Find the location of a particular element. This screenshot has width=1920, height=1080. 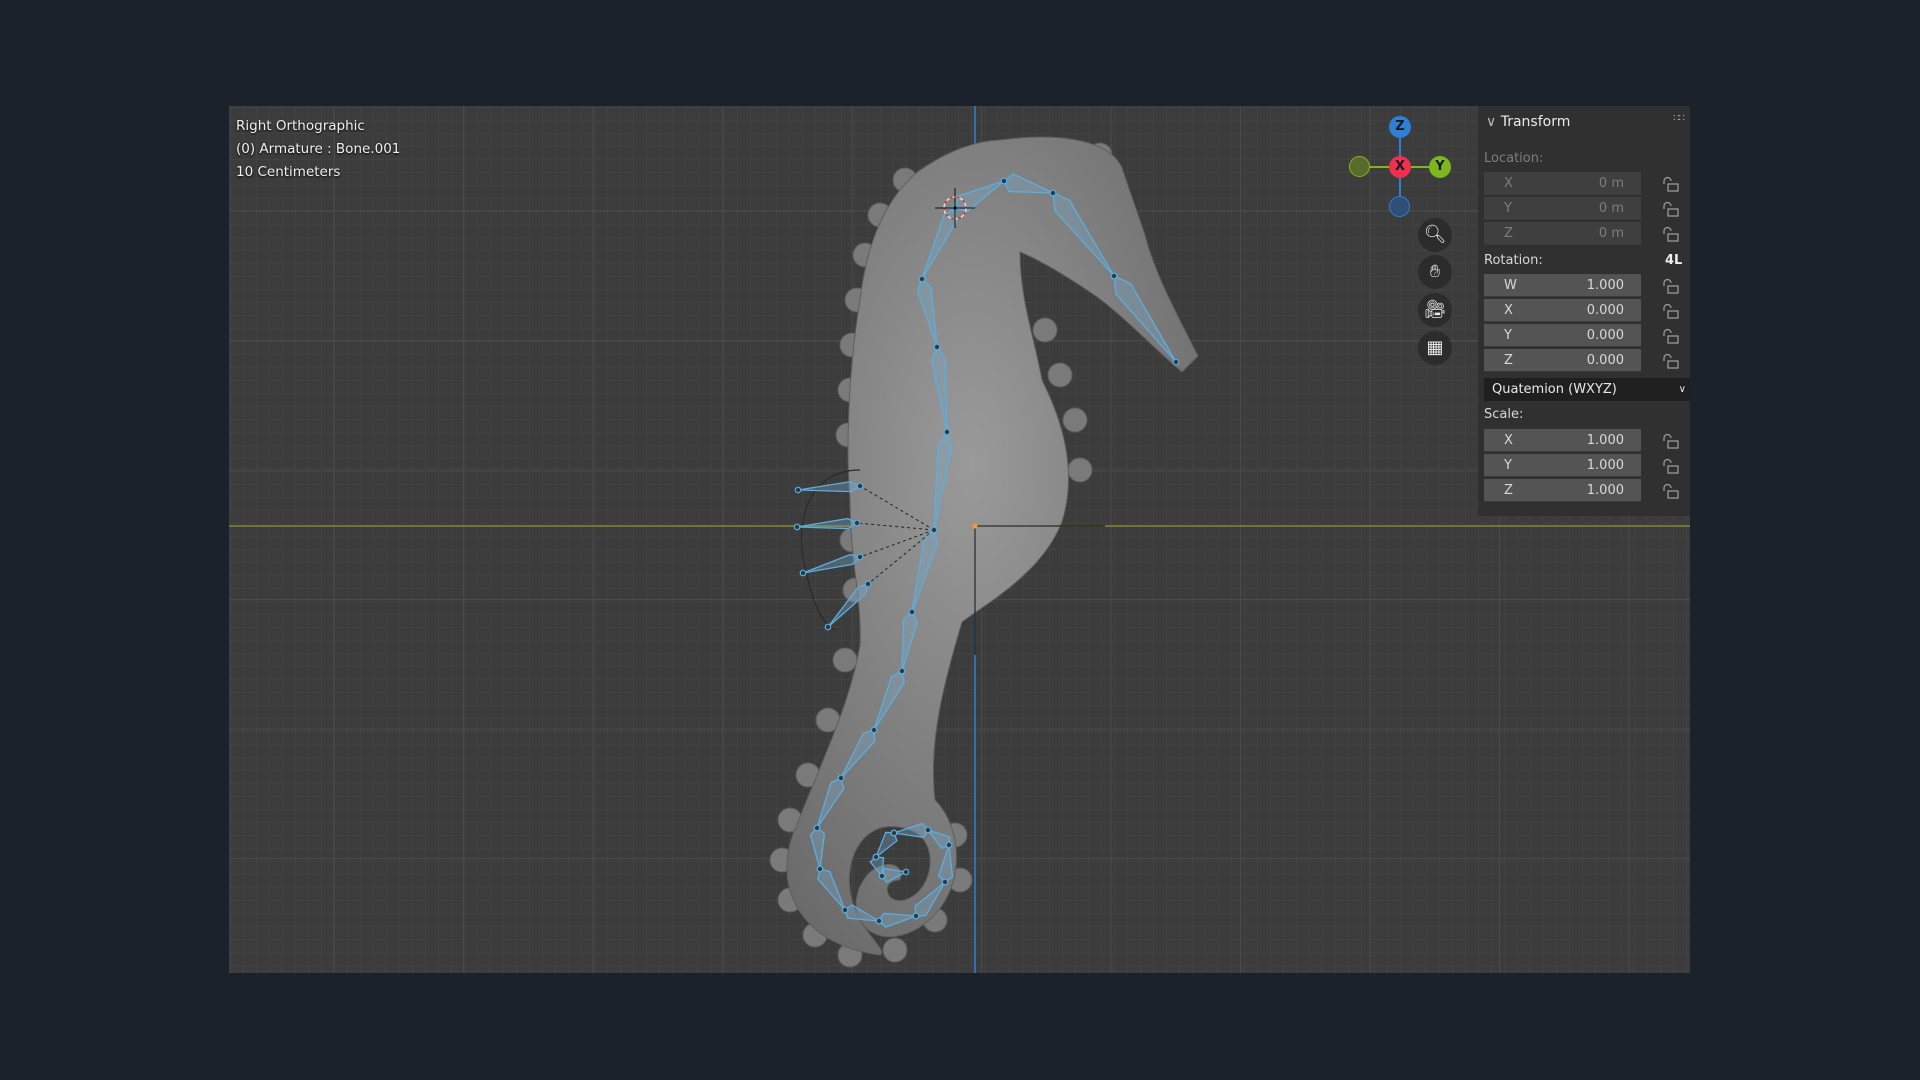

grid-icon: ▦ is located at coordinates (1435, 347).